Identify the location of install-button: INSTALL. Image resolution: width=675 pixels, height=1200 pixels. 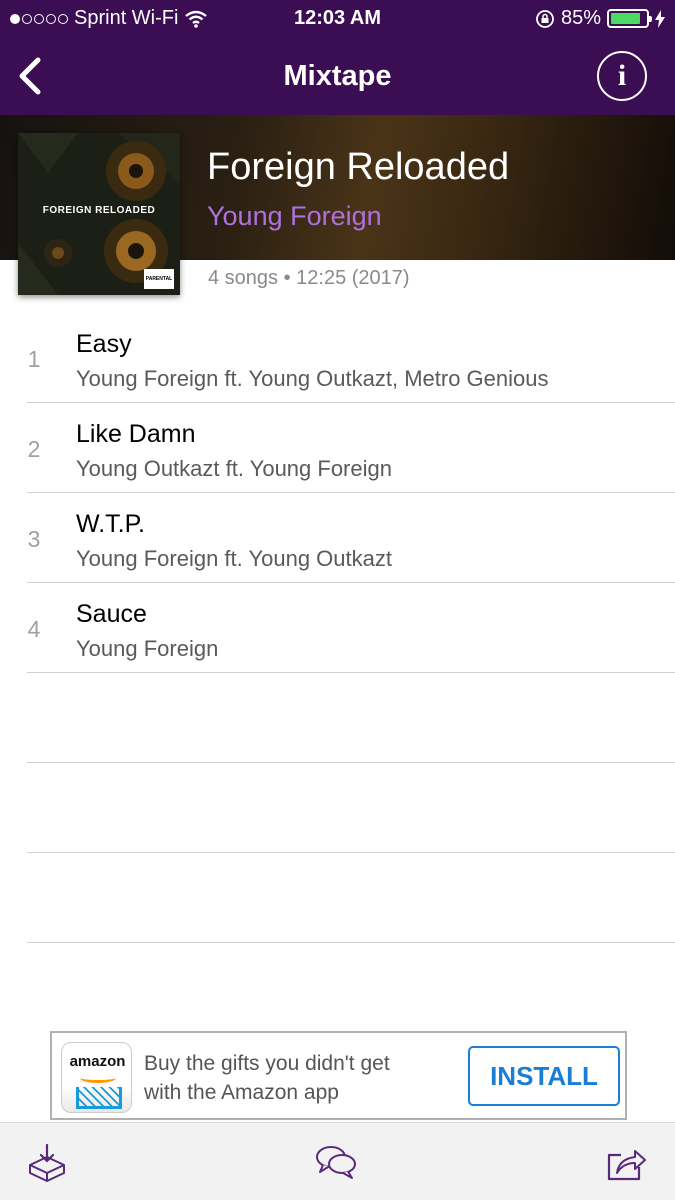
(544, 1076).